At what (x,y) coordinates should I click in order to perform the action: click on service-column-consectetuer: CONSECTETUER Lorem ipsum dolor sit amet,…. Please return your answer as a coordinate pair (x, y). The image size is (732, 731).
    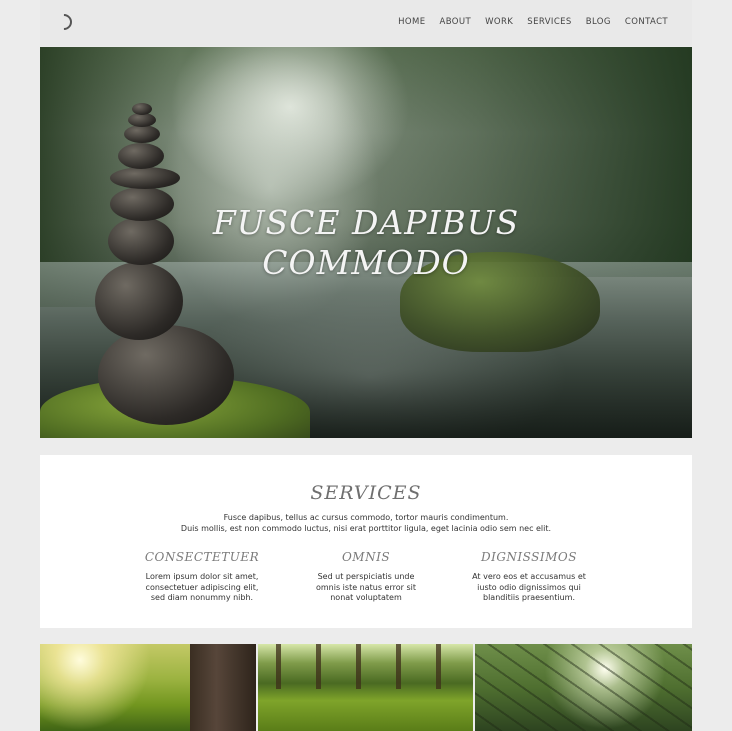
    Looking at the image, I should click on (202, 577).